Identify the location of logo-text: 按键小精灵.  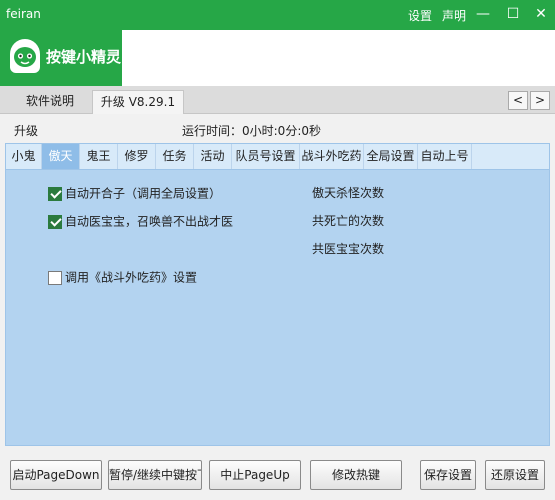
(84, 57).